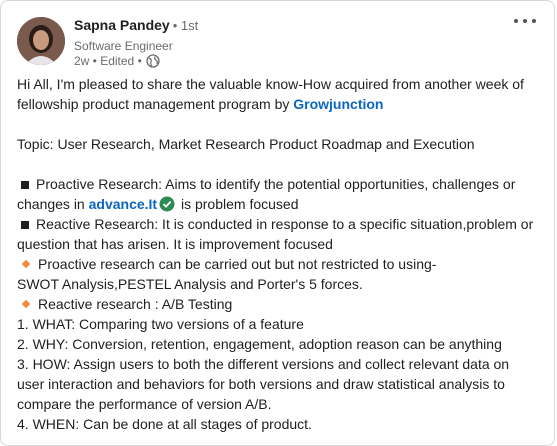  I want to click on growjunction-link: Growjunction, so click(338, 104).